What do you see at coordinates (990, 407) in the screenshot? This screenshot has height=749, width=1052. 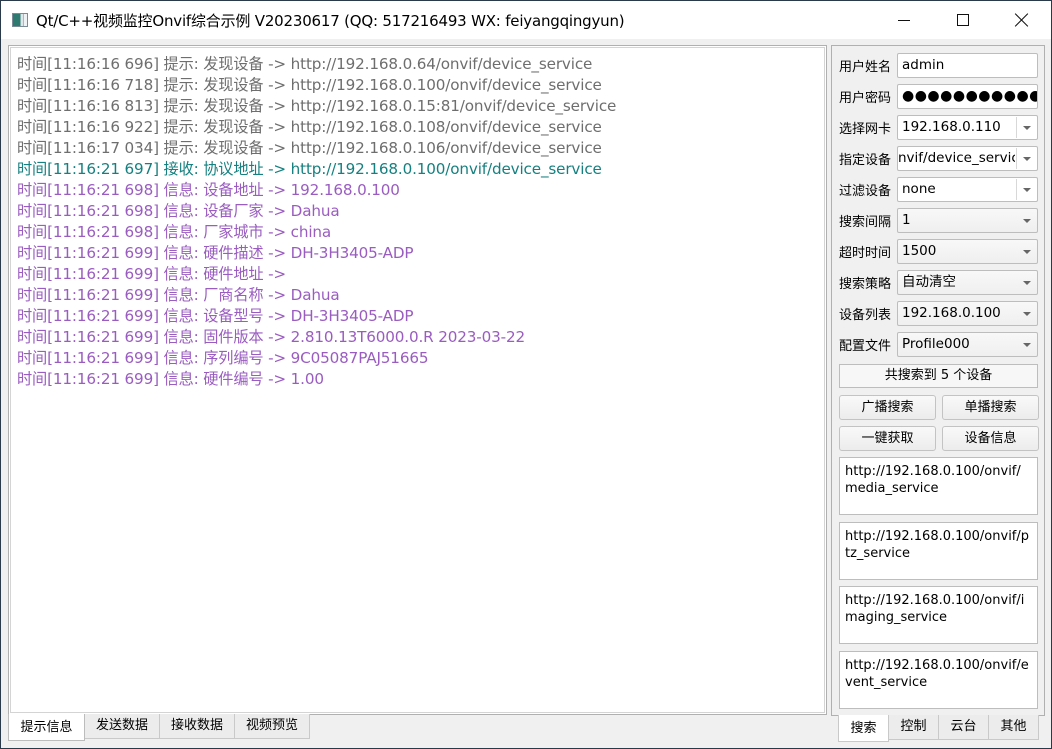 I see `unicast-search-button: 单播搜索` at bounding box center [990, 407].